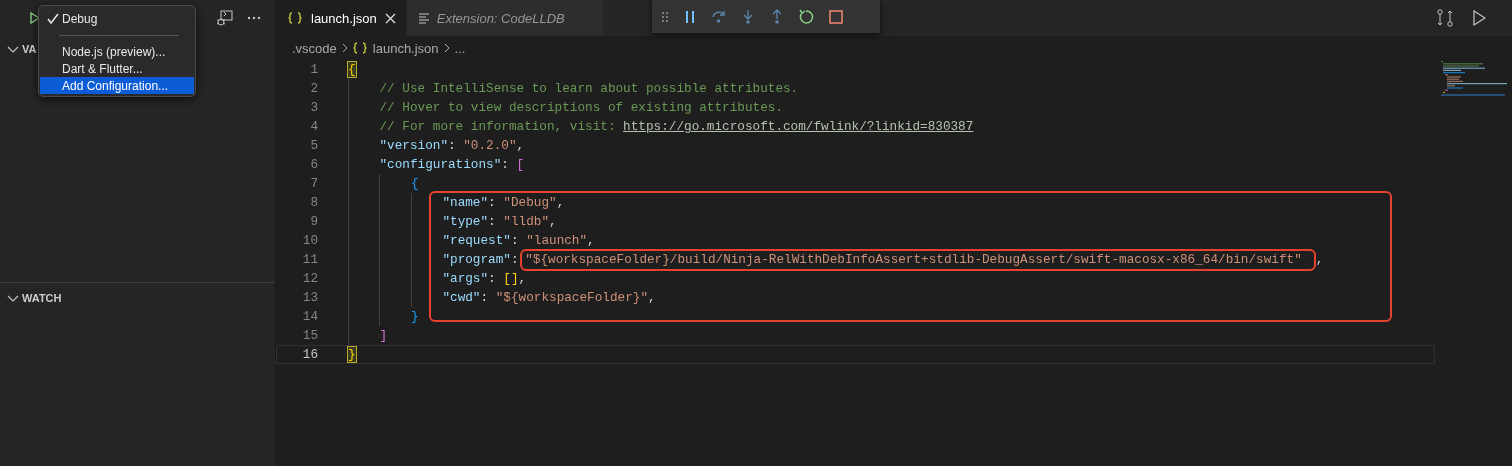  Describe the element at coordinates (806, 16) in the screenshot. I see `restart-icon` at that location.